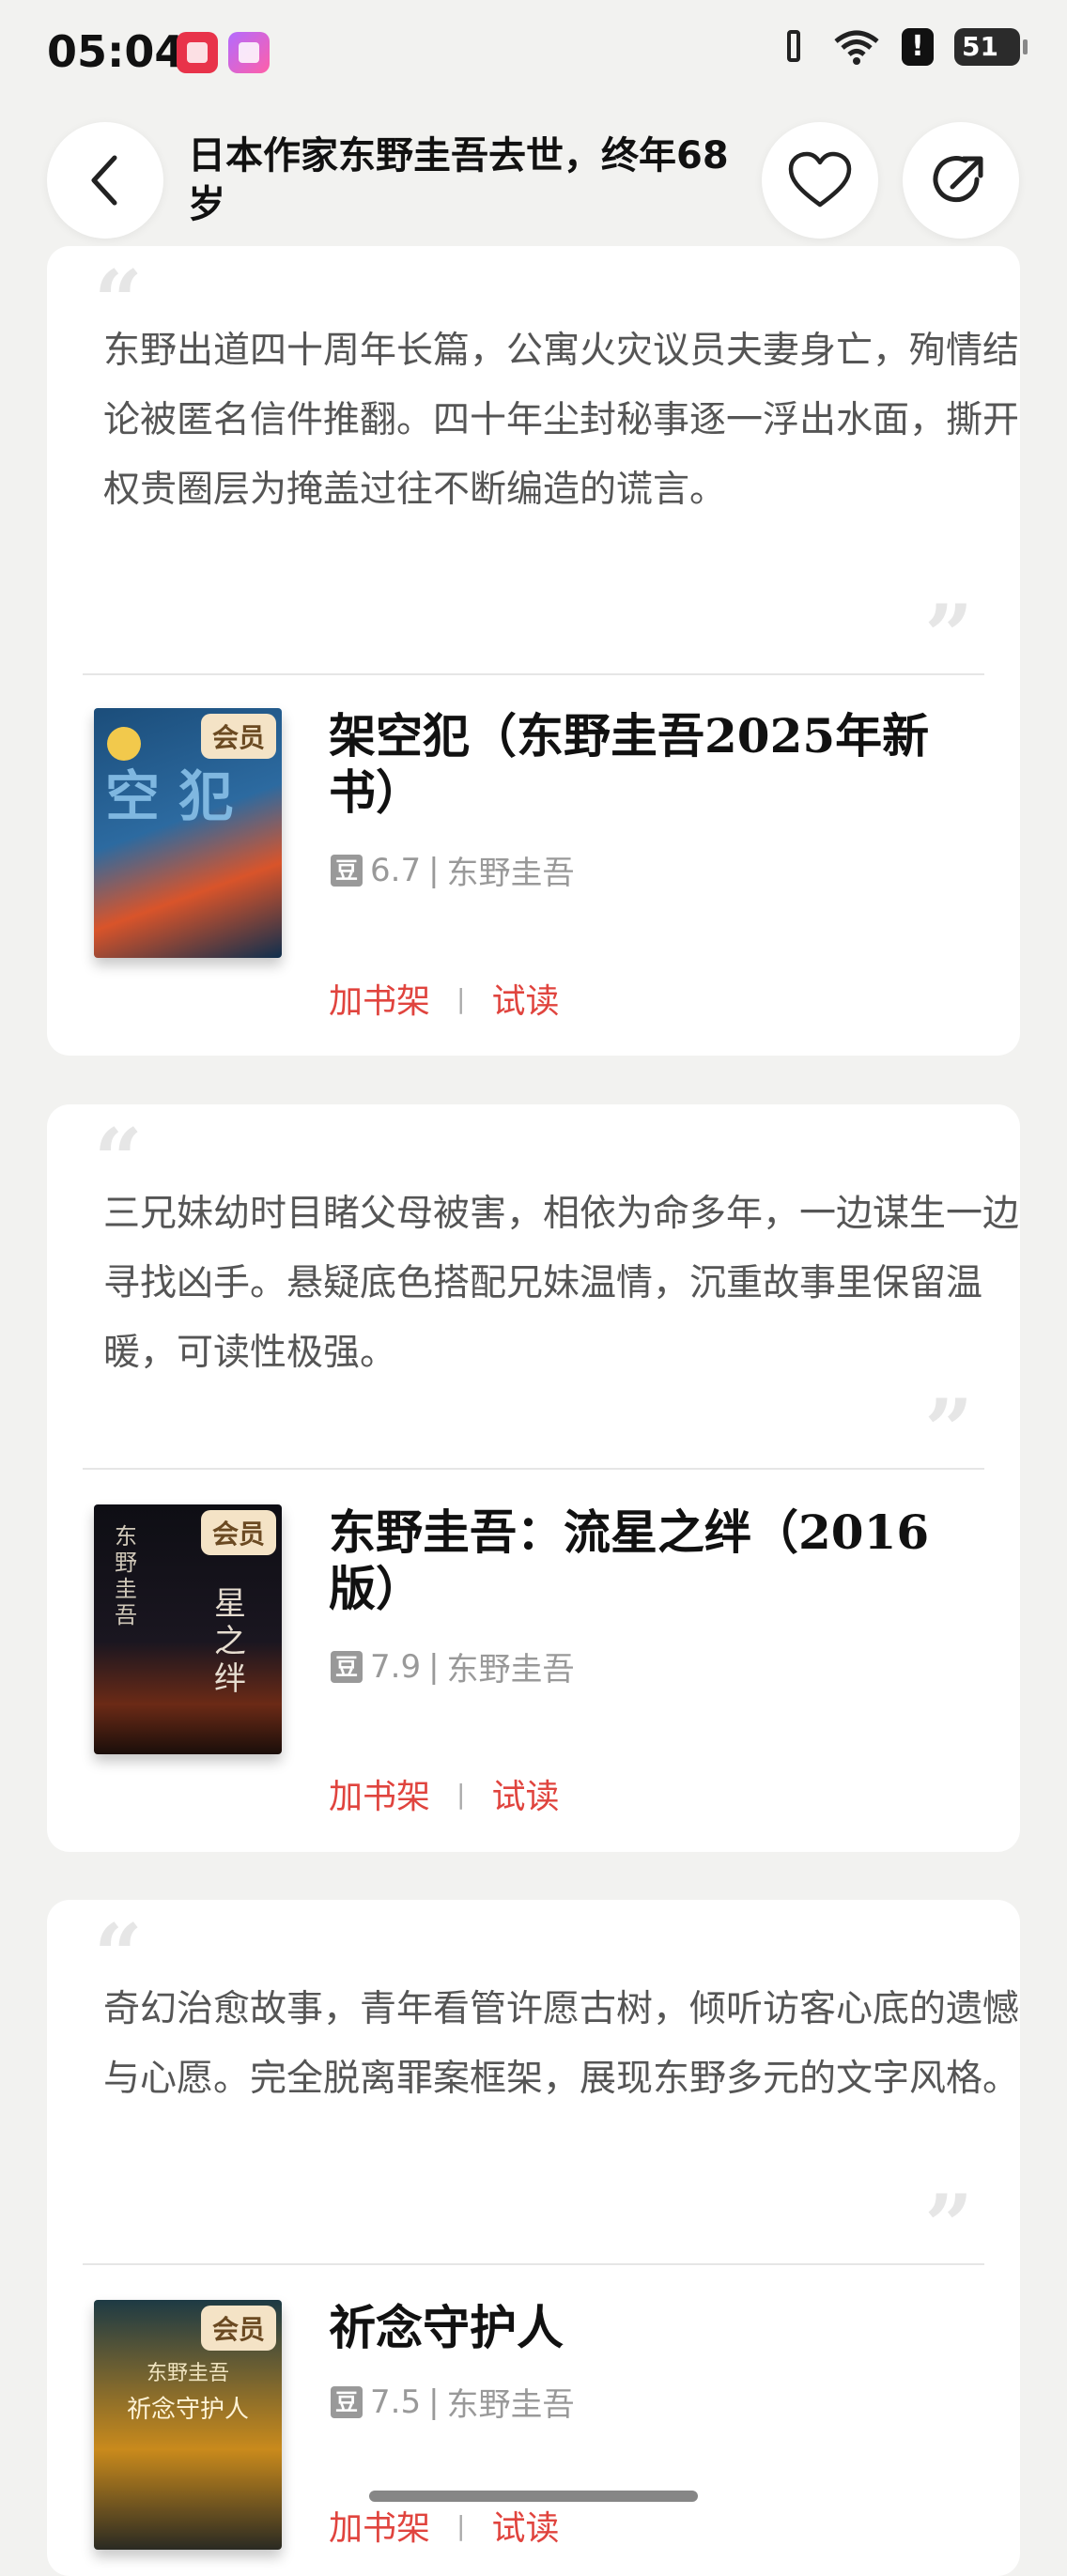 Image resolution: width=1067 pixels, height=2576 pixels. I want to click on home-indicator, so click(533, 2496).